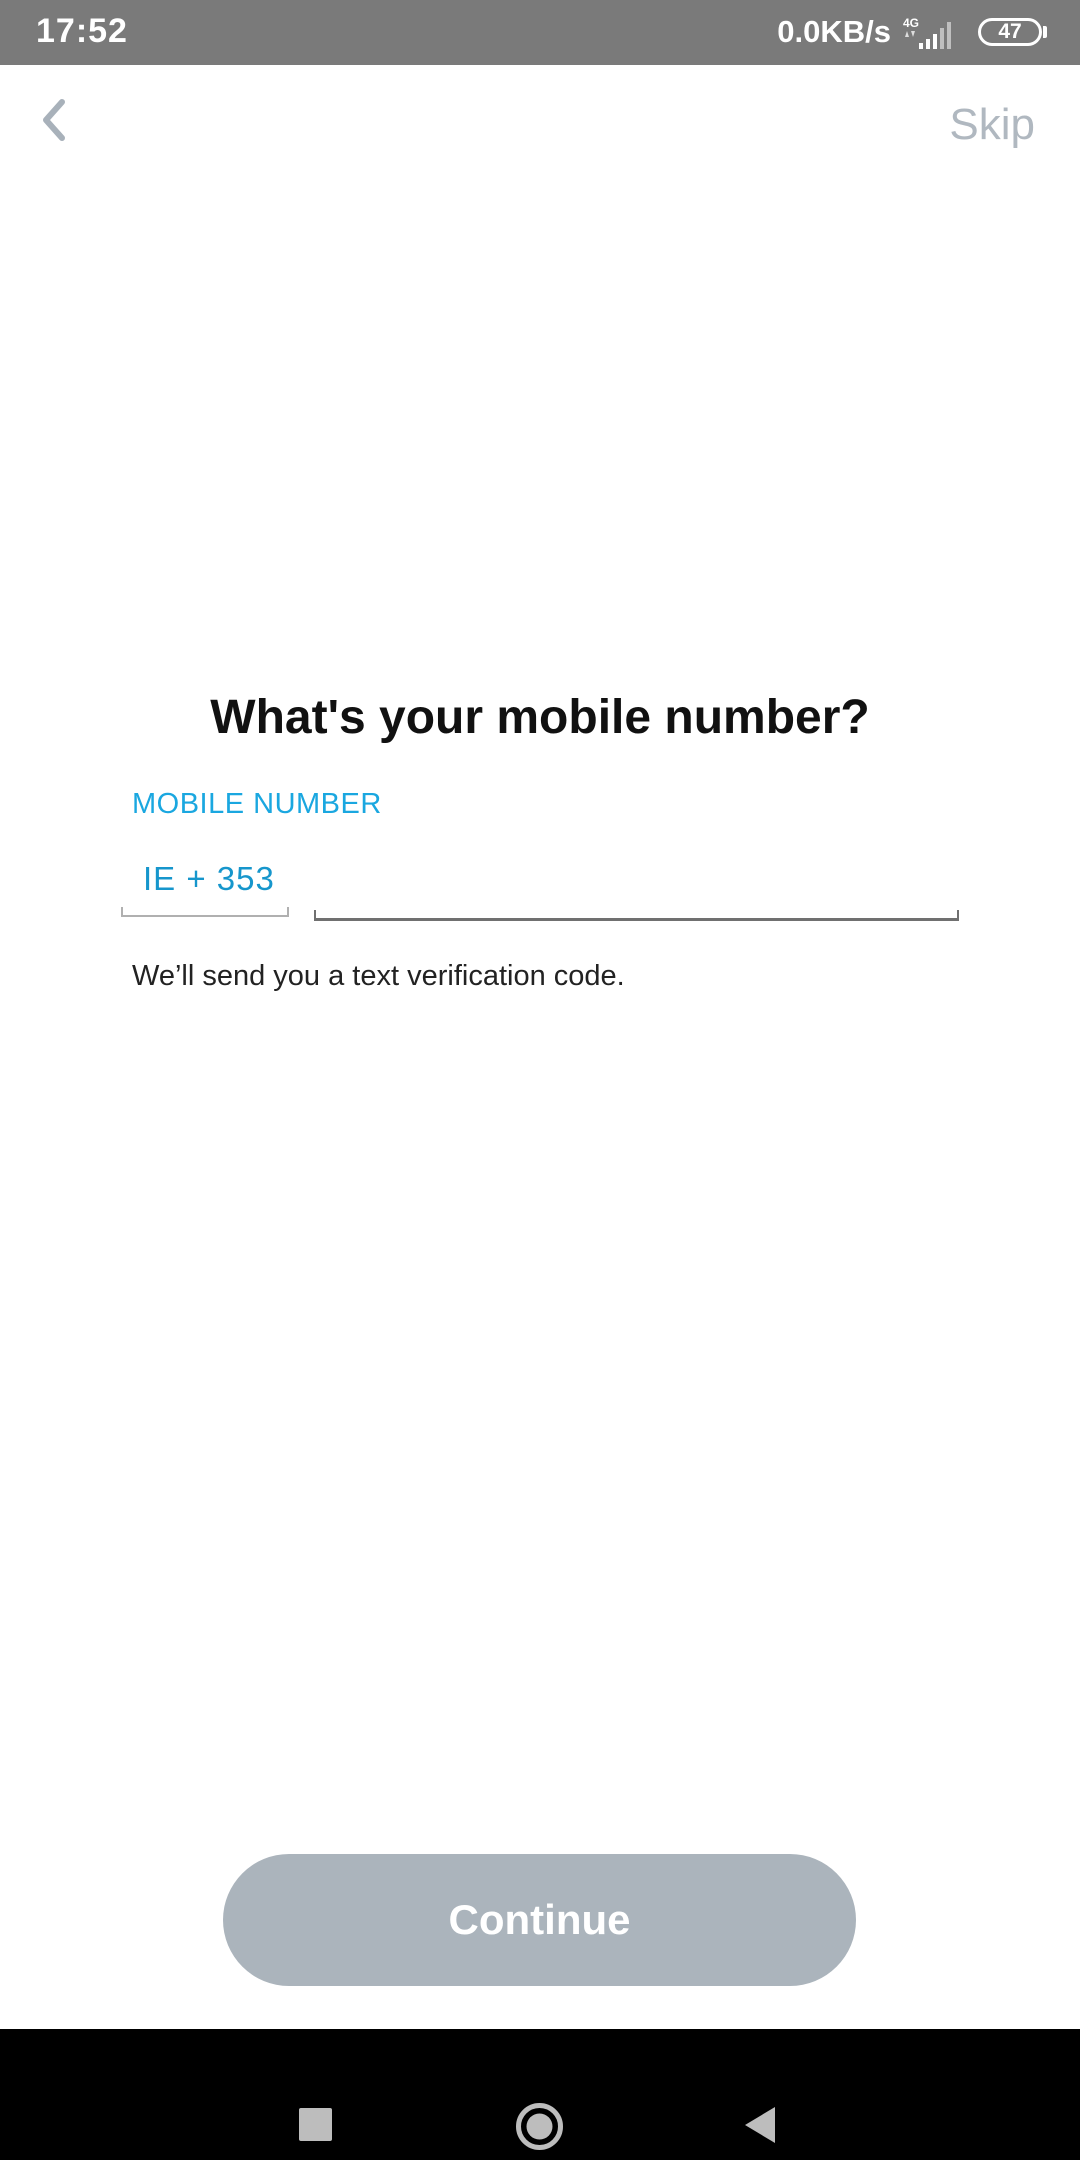  Describe the element at coordinates (82, 31) in the screenshot. I see `status-time: 17:52` at that location.